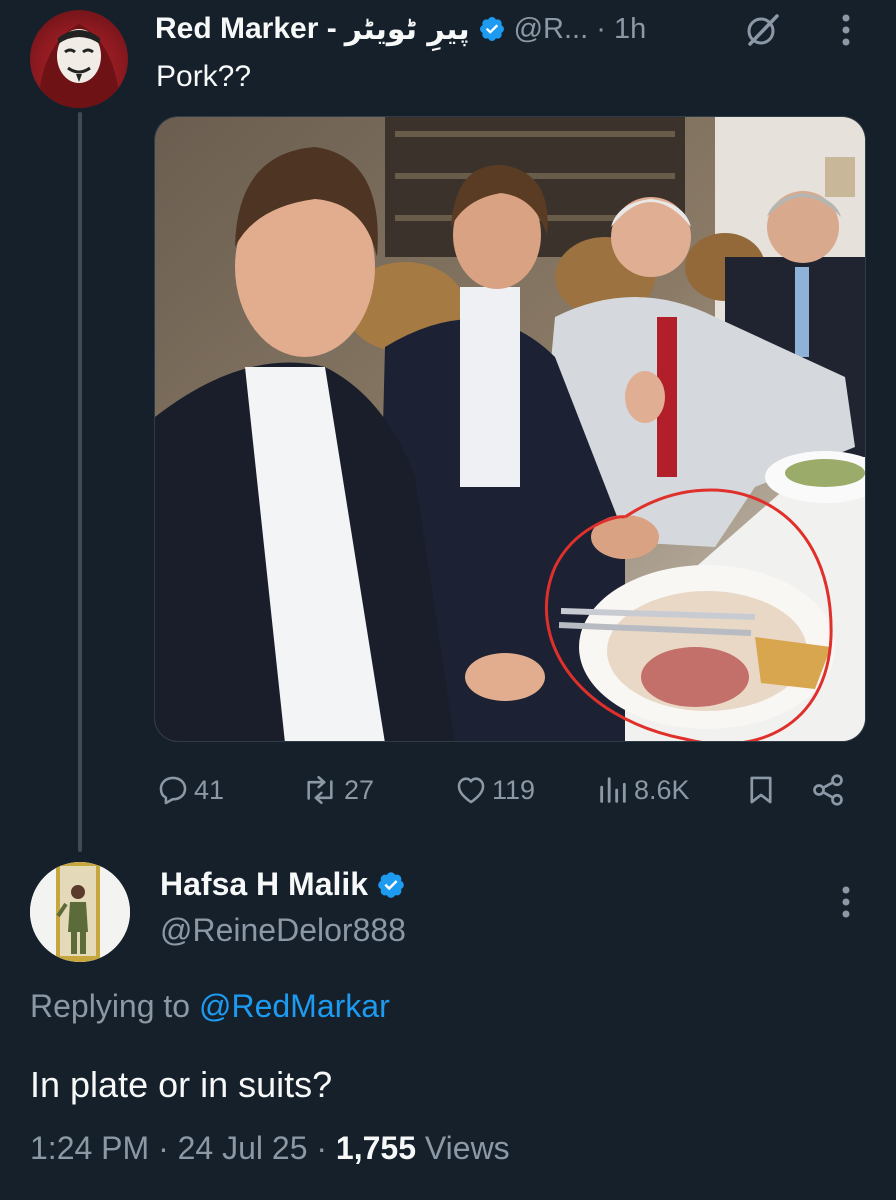  What do you see at coordinates (294, 1006) in the screenshot?
I see `replying-to-mention: @RedMarkar` at bounding box center [294, 1006].